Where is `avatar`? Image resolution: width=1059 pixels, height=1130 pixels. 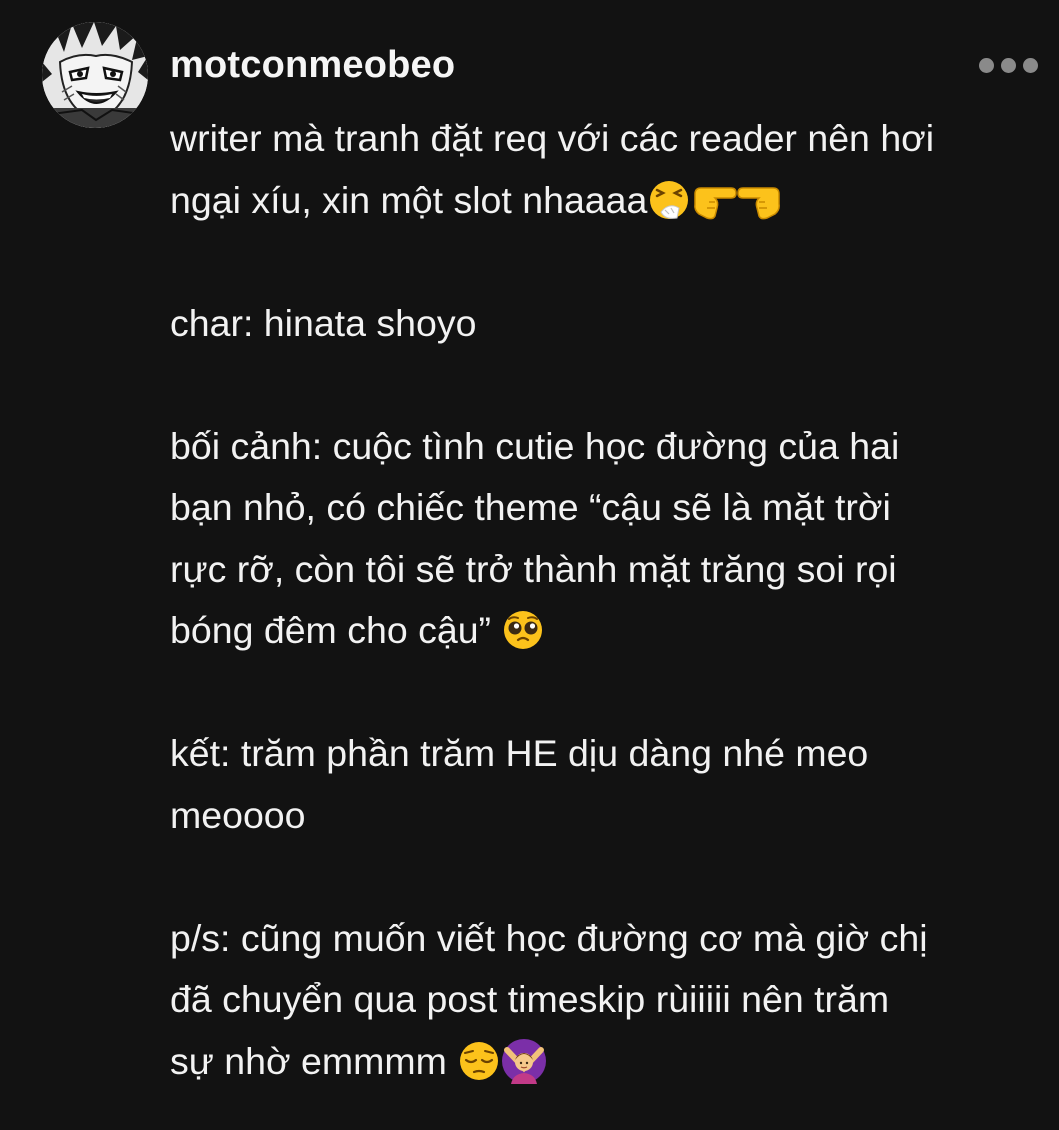 avatar is located at coordinates (95, 75).